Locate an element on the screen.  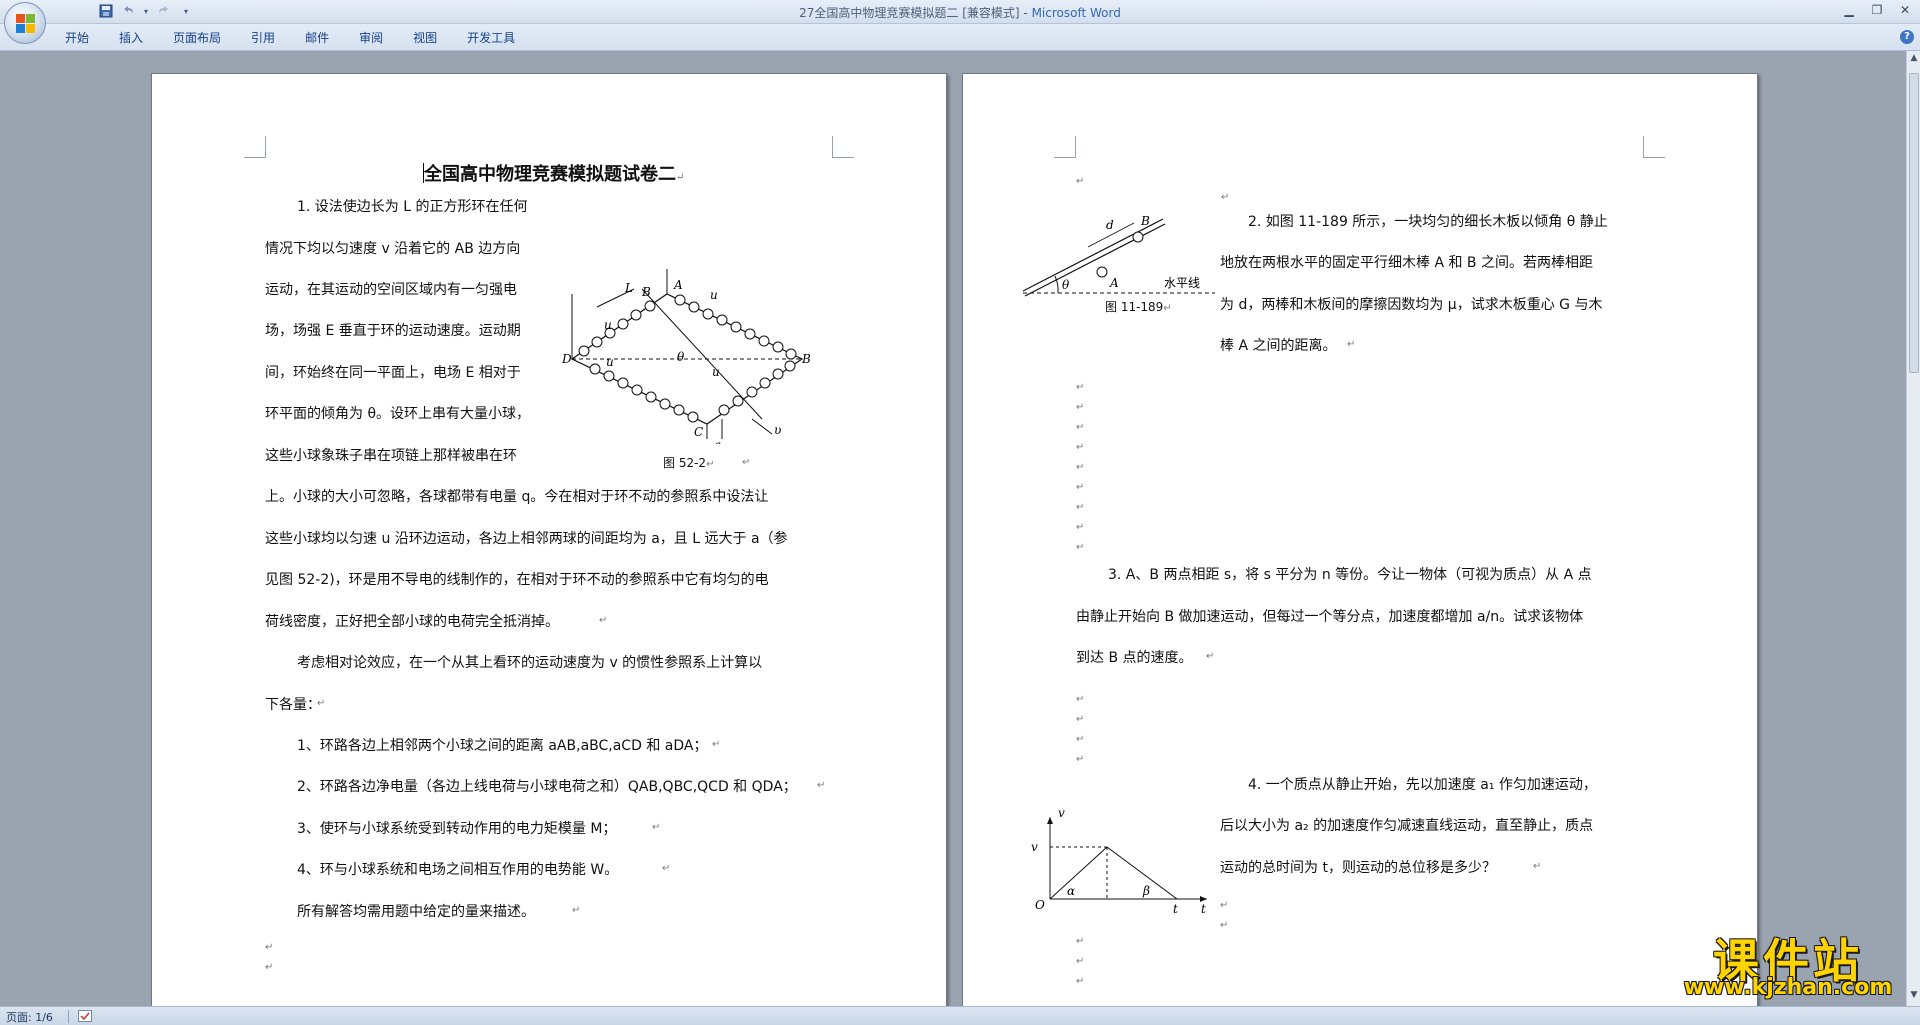
tab-mailings: 邮件 is located at coordinates (317, 38).